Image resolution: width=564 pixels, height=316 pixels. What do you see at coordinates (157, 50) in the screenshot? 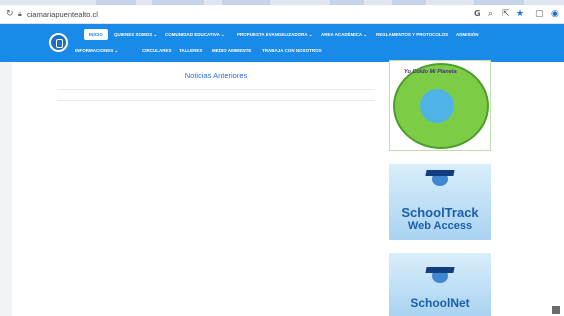
I see `menu-circulares: CIRCULARES` at bounding box center [157, 50].